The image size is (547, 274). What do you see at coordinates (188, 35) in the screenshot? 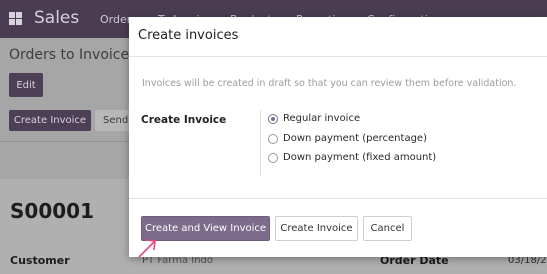
I see `dialog-title: Create invoices` at bounding box center [188, 35].